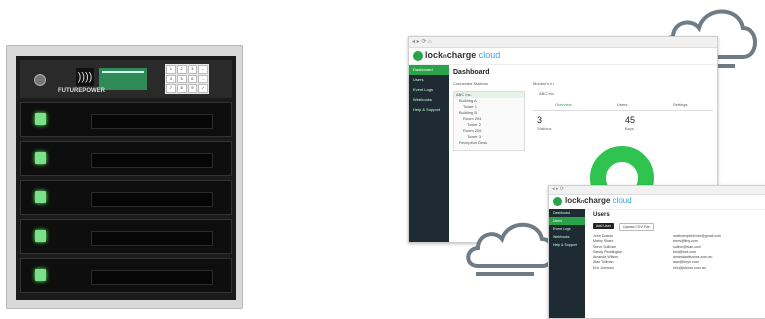 The image size is (765, 319). What do you see at coordinates (470, 83) in the screenshot?
I see `connected-stations-label: Connected Stations` at bounding box center [470, 83].